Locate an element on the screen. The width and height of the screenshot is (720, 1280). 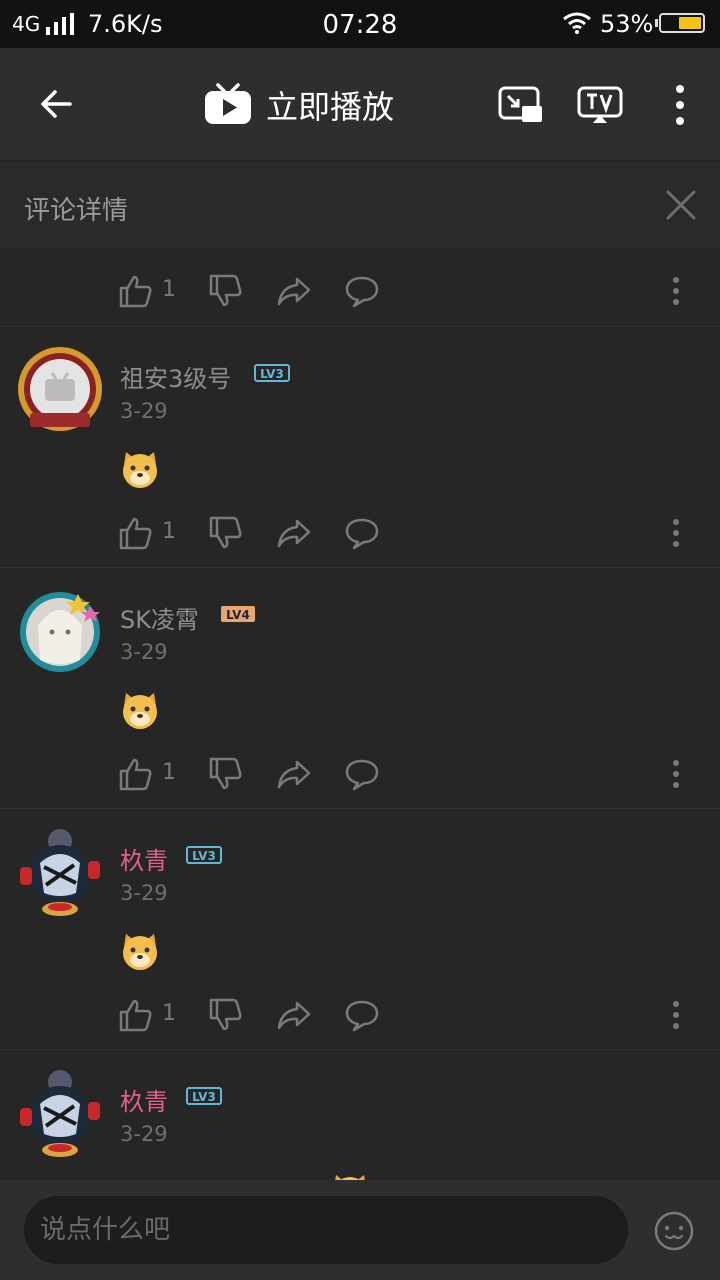
app-header: 立即播放 is located at coordinates (360, 104).